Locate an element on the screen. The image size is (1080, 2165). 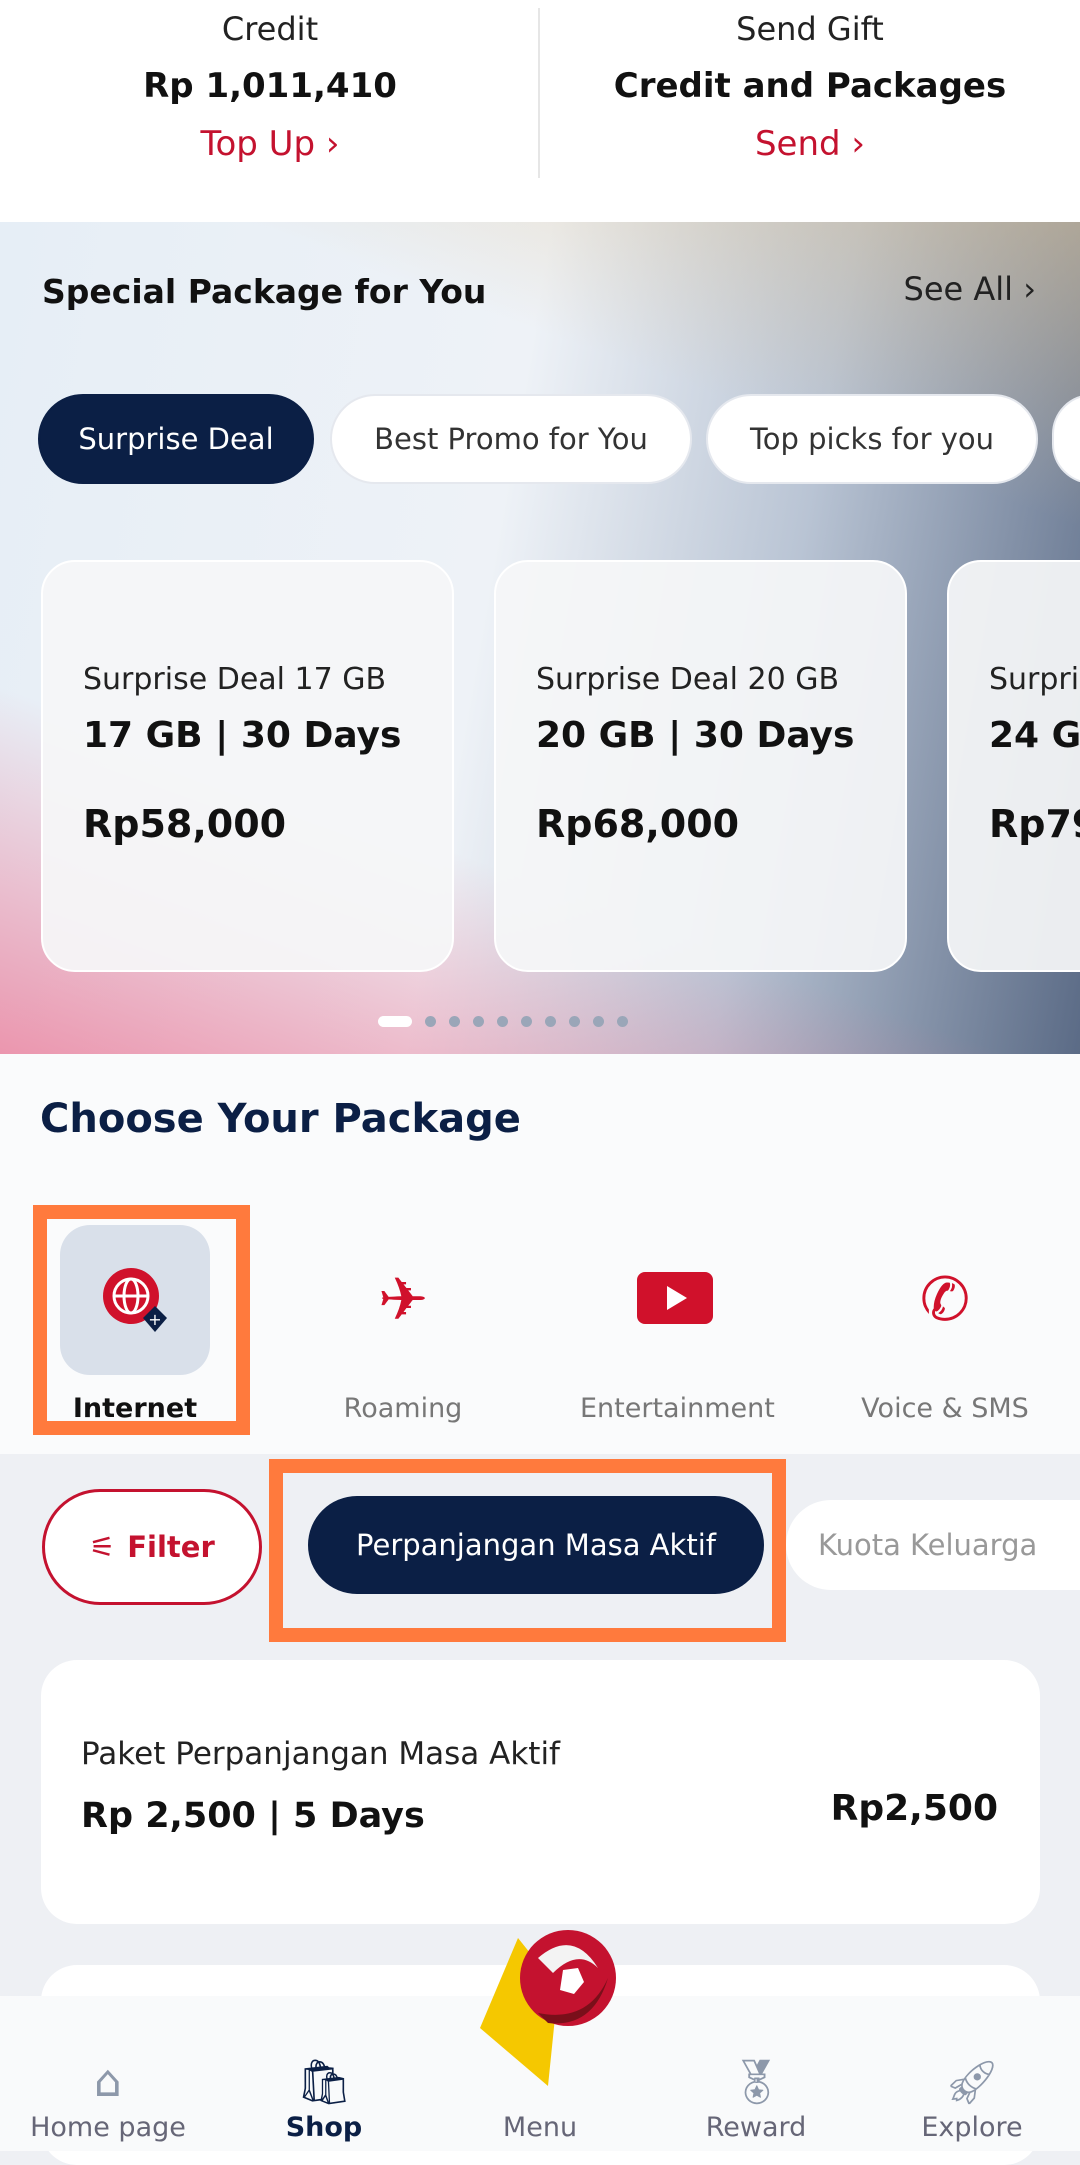
card-name: Surprise Deal 24 GB is located at coordinates (1034, 679).